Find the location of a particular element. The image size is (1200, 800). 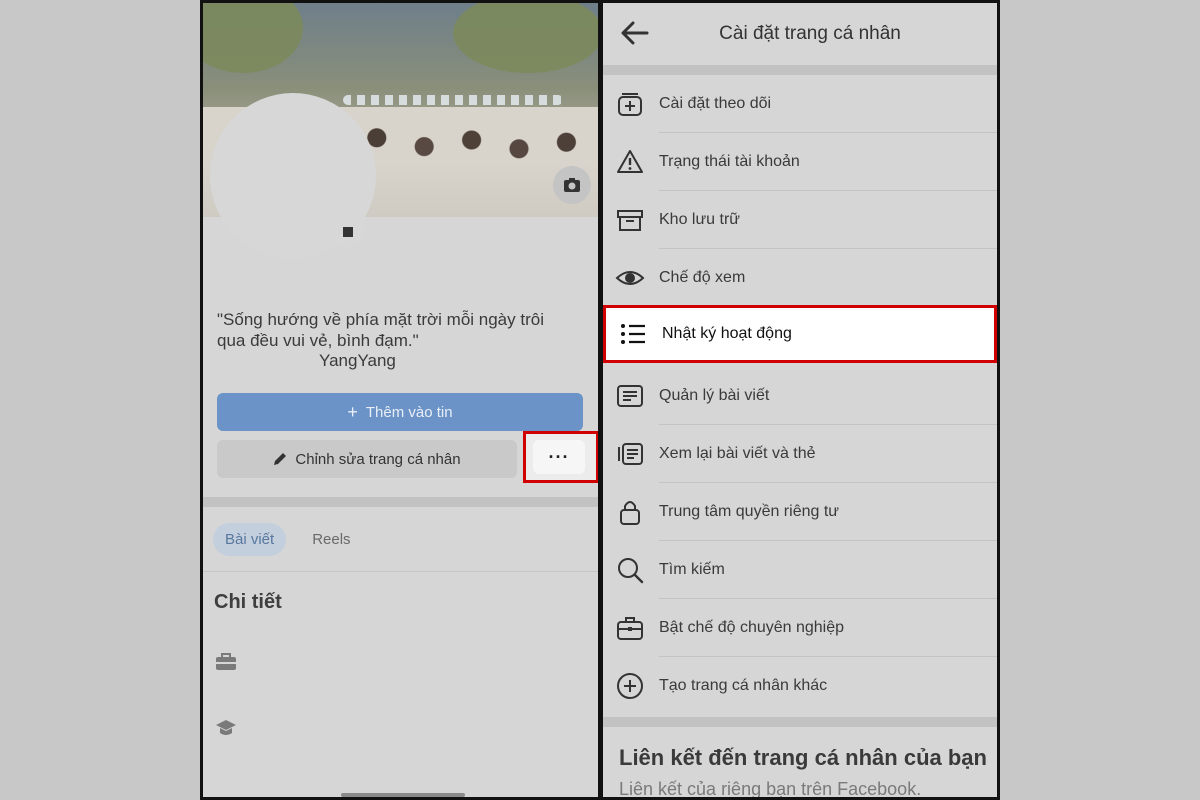

menu-item-manage-posts: Quản lý bài viết is located at coordinates (800, 396).